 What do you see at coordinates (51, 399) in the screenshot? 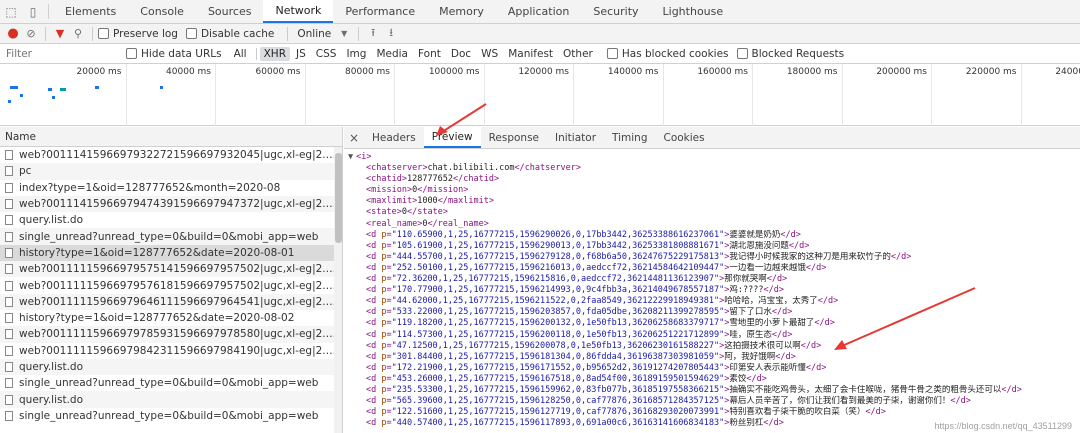
I see `request-name: query.list.do` at bounding box center [51, 399].